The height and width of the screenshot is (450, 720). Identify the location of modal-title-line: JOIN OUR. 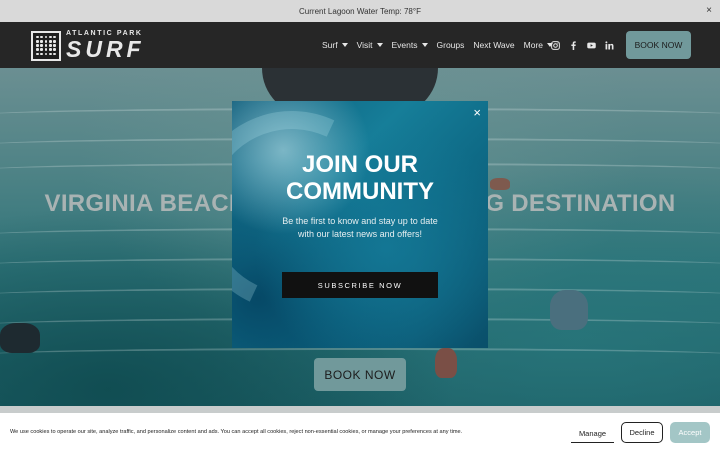
(359, 164).